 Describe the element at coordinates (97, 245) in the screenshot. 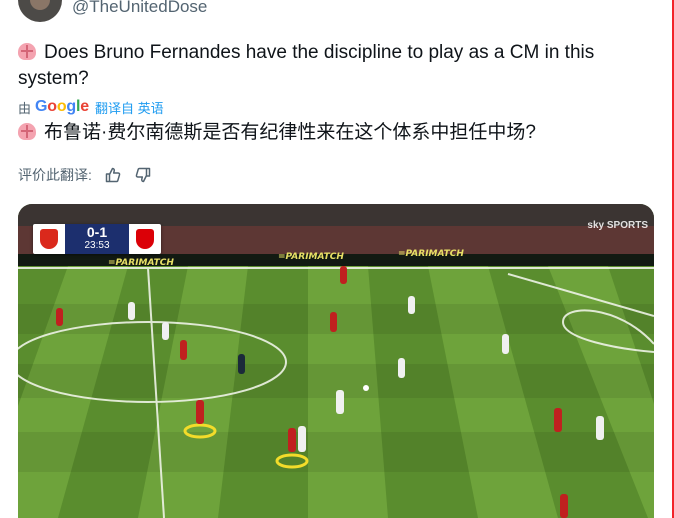

I see `match-clock: 23:53` at that location.